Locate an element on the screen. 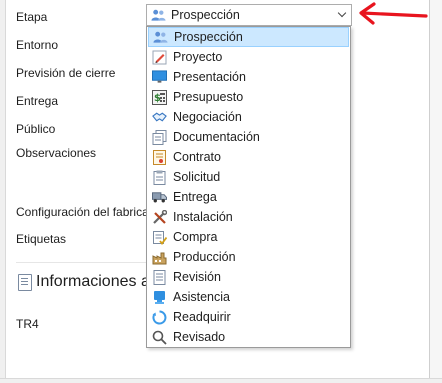 Image resolution: width=442 pixels, height=383 pixels. dropdown-item-label: Entrega is located at coordinates (195, 197).